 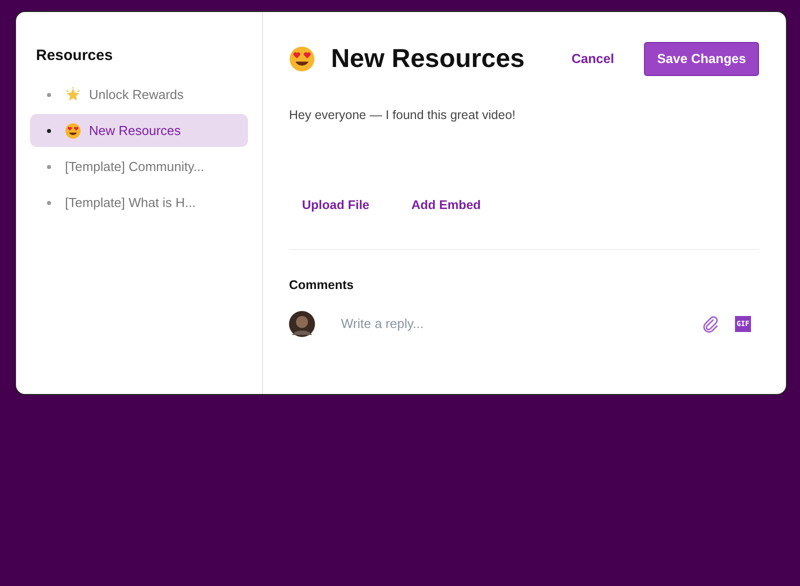 I want to click on paperclip-icon, so click(x=710, y=323).